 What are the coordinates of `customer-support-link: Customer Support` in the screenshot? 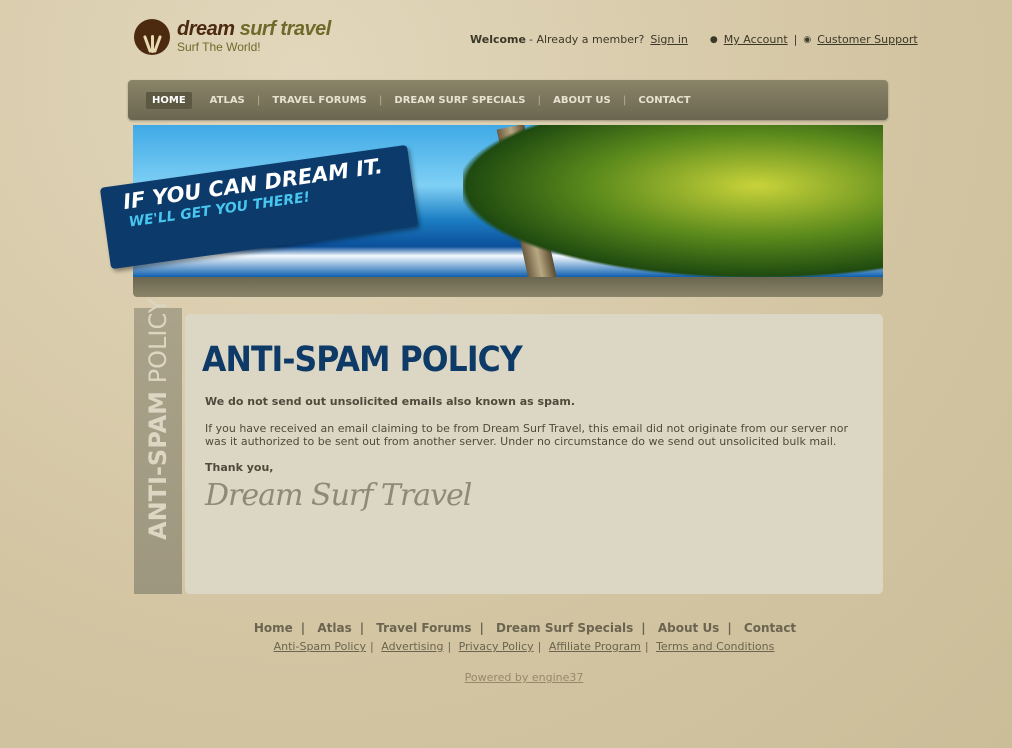 It's located at (867, 39).